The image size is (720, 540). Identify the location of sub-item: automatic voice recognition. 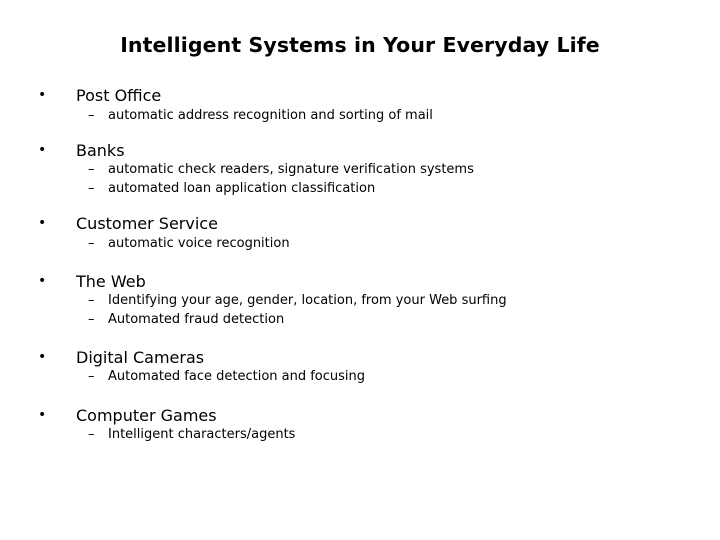
(199, 243).